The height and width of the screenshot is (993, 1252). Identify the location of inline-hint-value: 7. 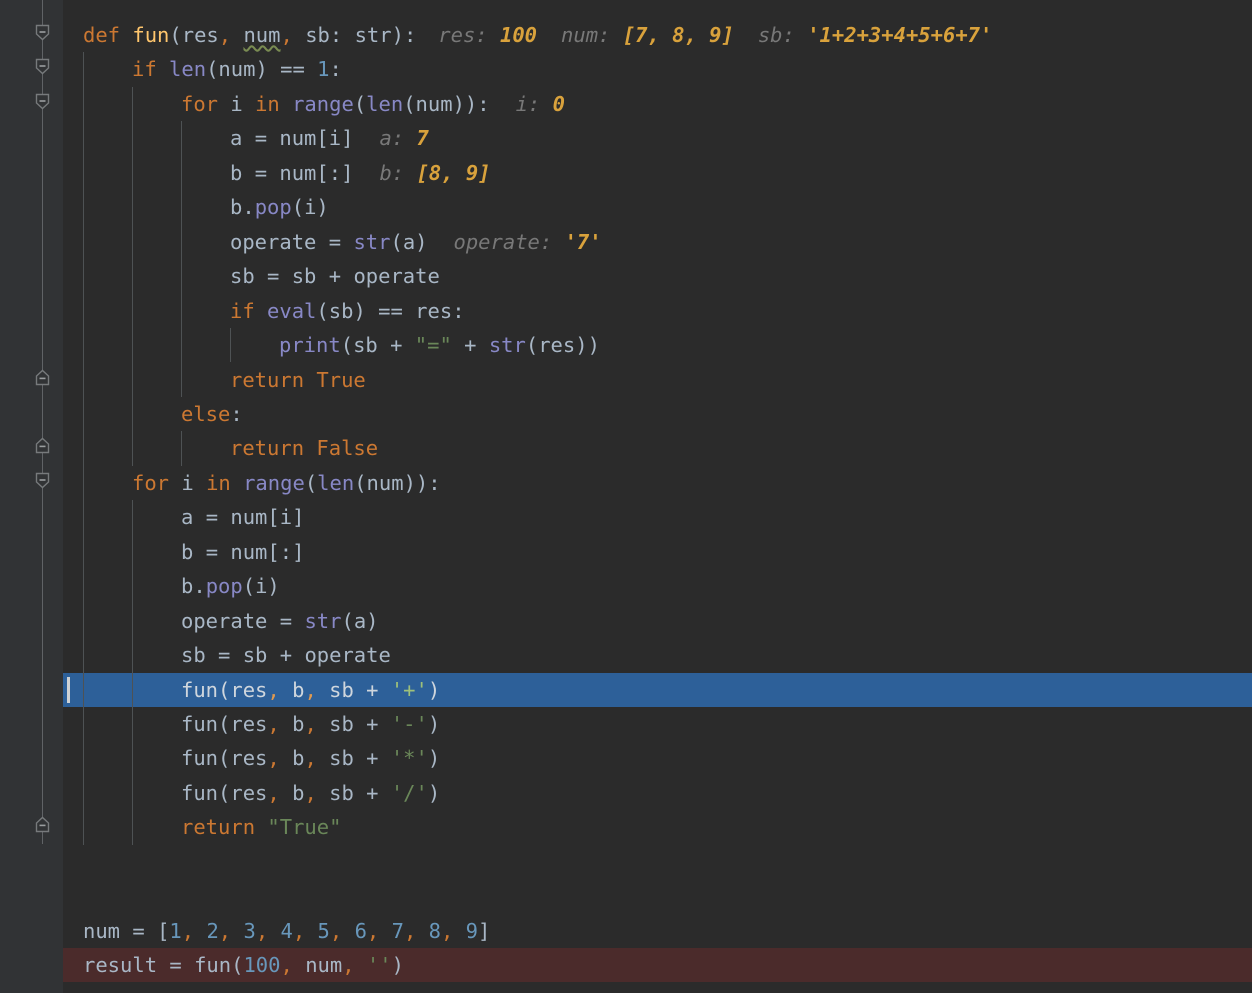
(422, 138).